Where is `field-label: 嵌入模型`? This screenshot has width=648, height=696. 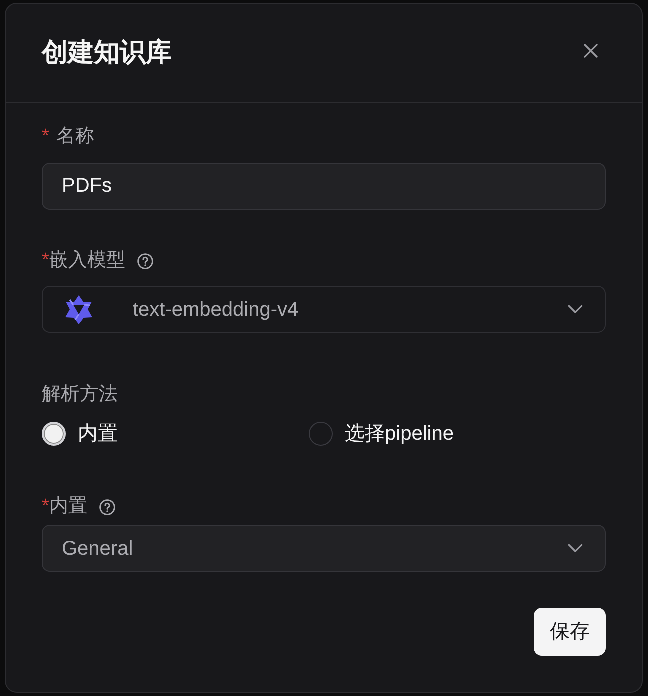
field-label: 嵌入模型 is located at coordinates (87, 261).